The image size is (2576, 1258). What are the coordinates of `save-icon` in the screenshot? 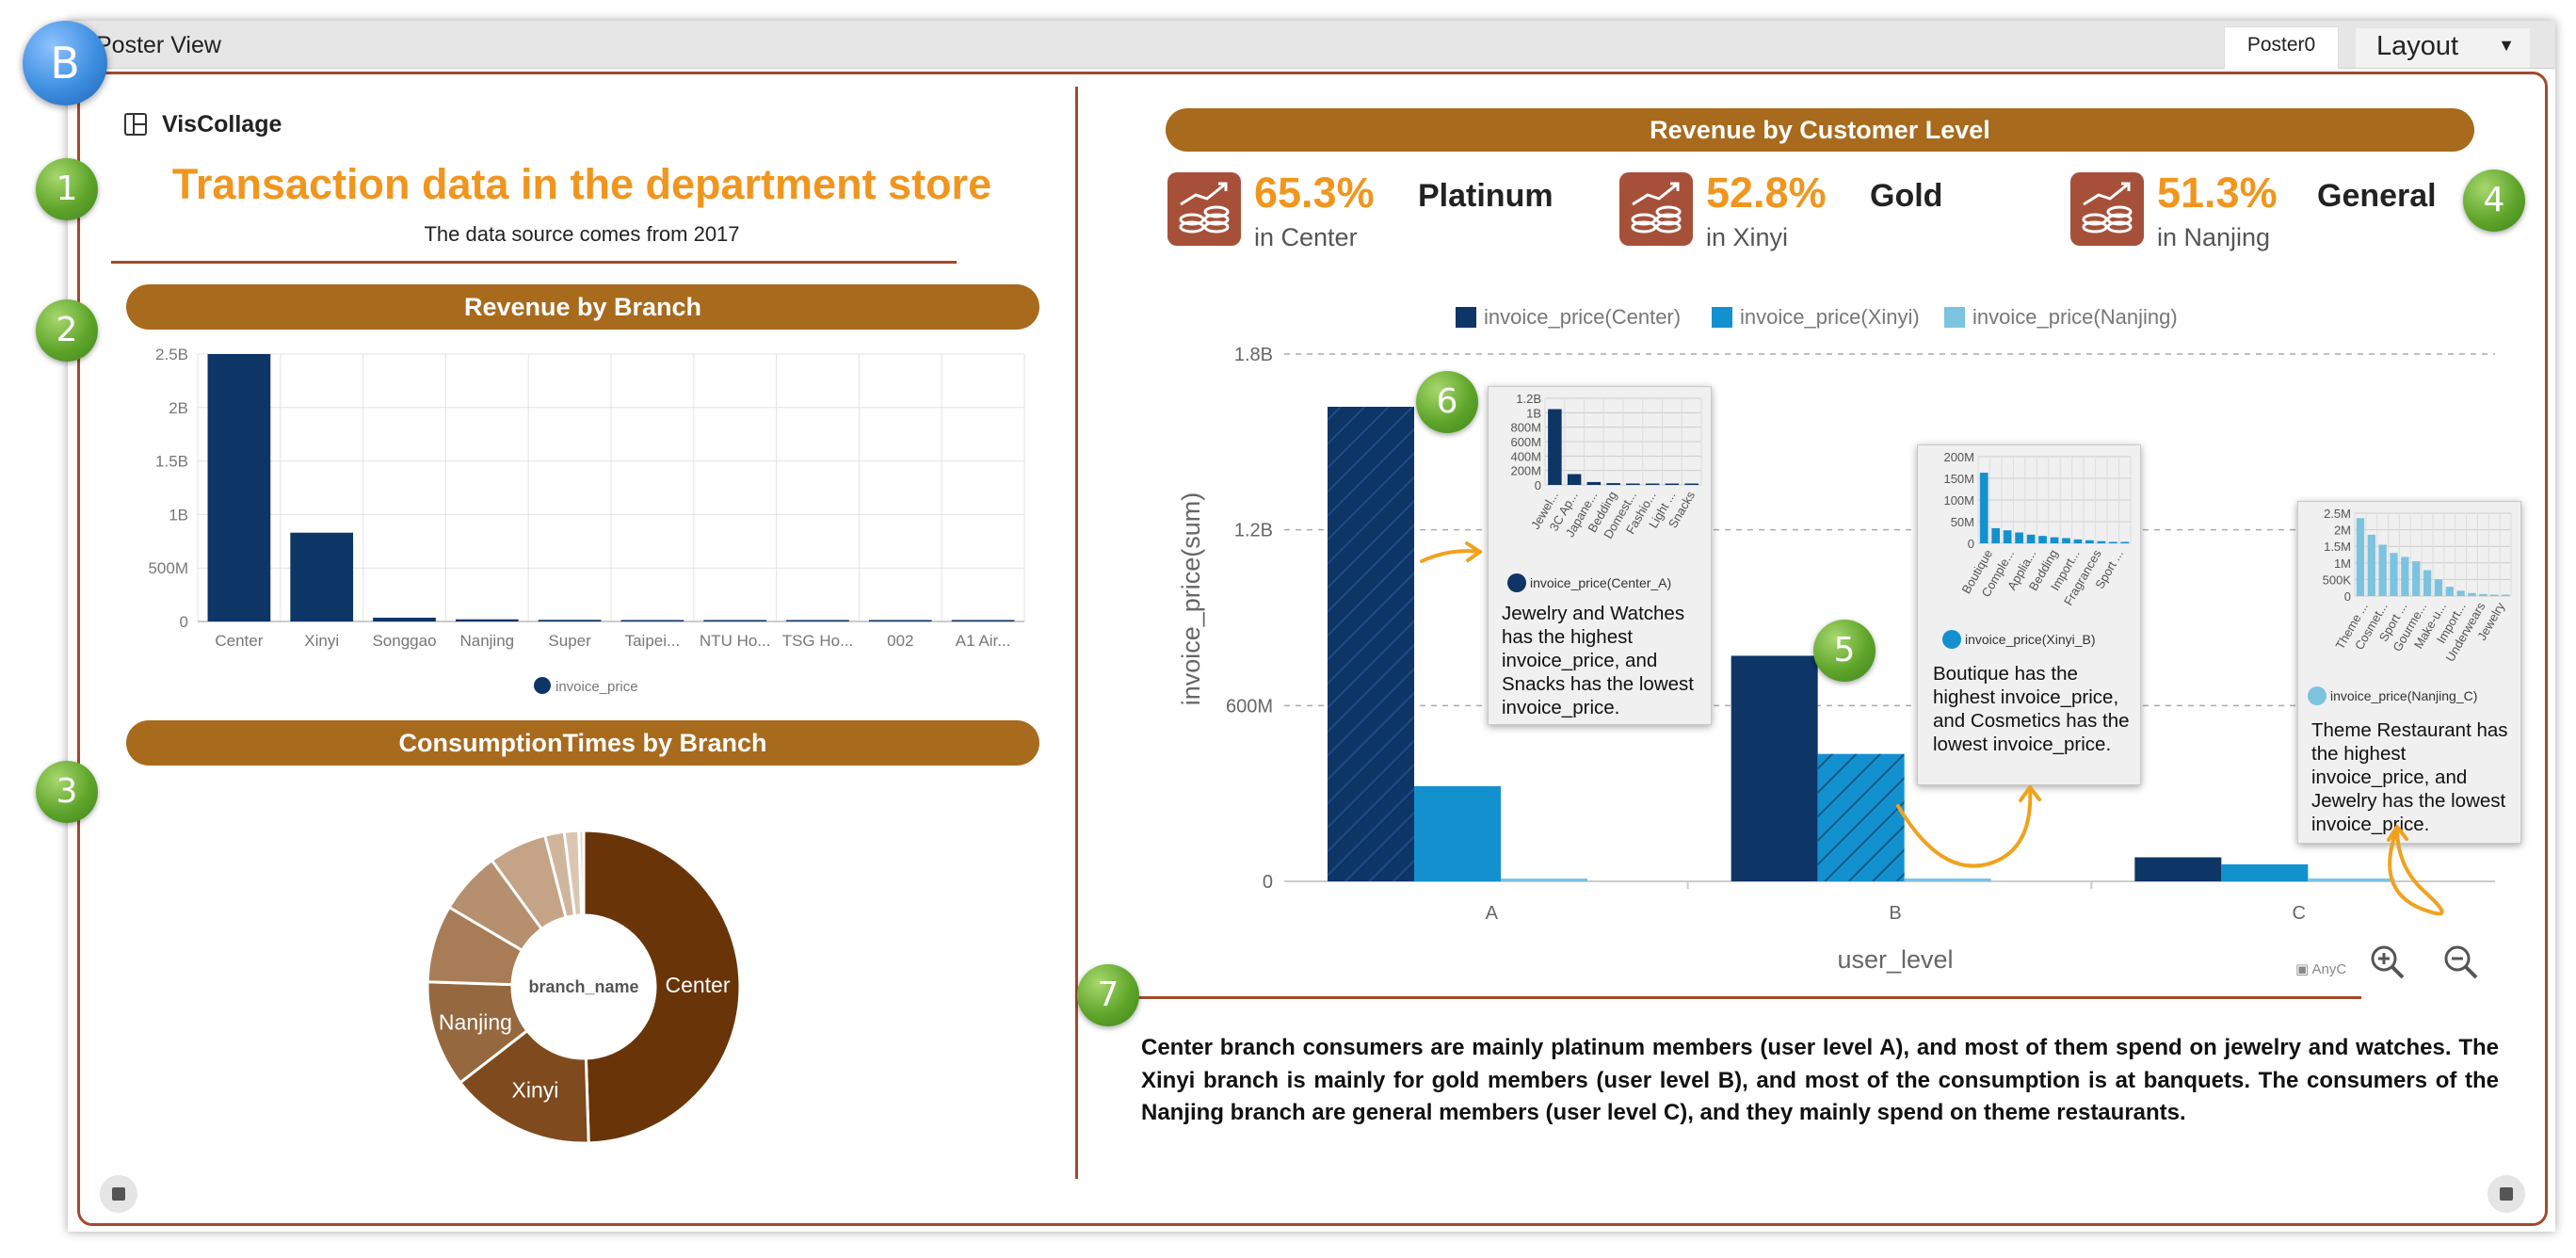 It's located at (2506, 1194).